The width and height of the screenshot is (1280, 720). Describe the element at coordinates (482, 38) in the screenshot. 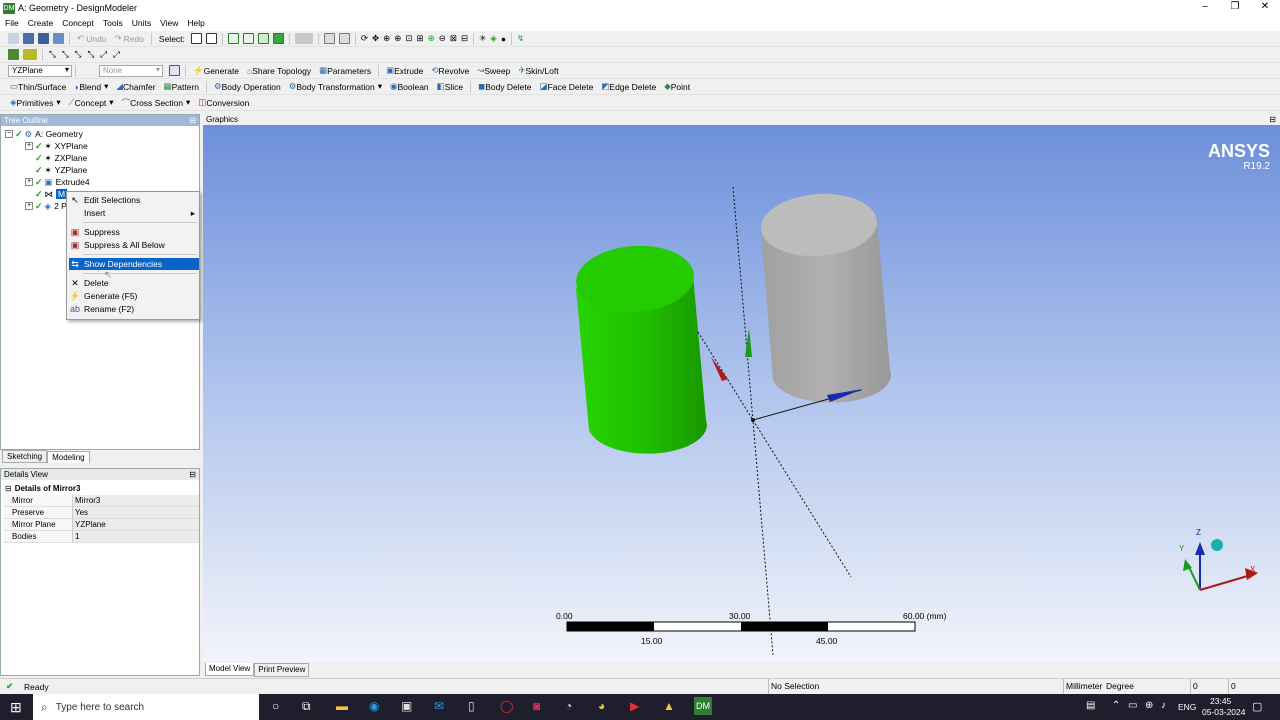

I see `iso-view-icon: ✳` at that location.